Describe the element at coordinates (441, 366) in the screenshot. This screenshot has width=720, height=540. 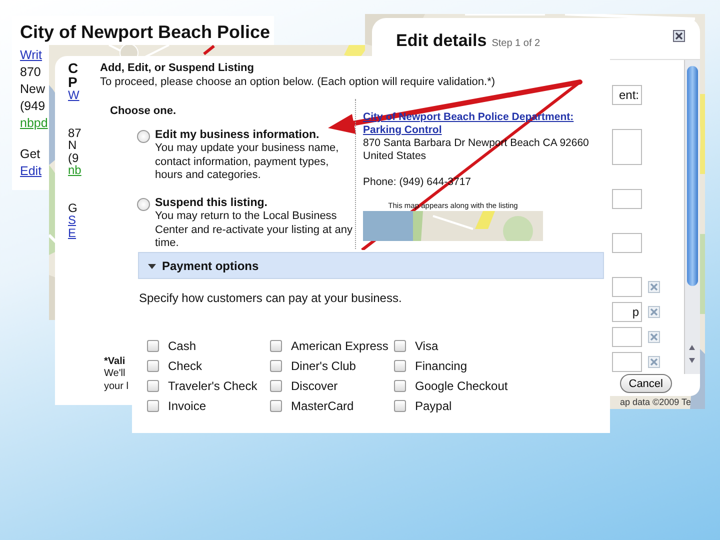
I see `checkbox-label: Financing` at that location.